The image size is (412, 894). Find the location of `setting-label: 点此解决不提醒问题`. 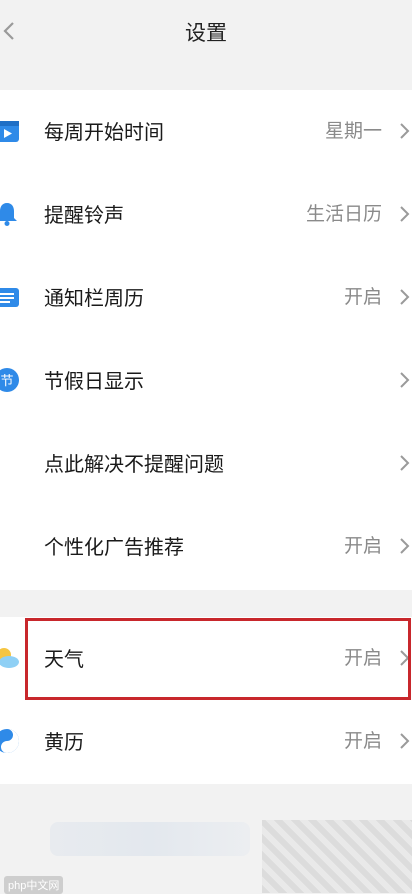

setting-label: 点此解决不提醒问题 is located at coordinates (134, 464).